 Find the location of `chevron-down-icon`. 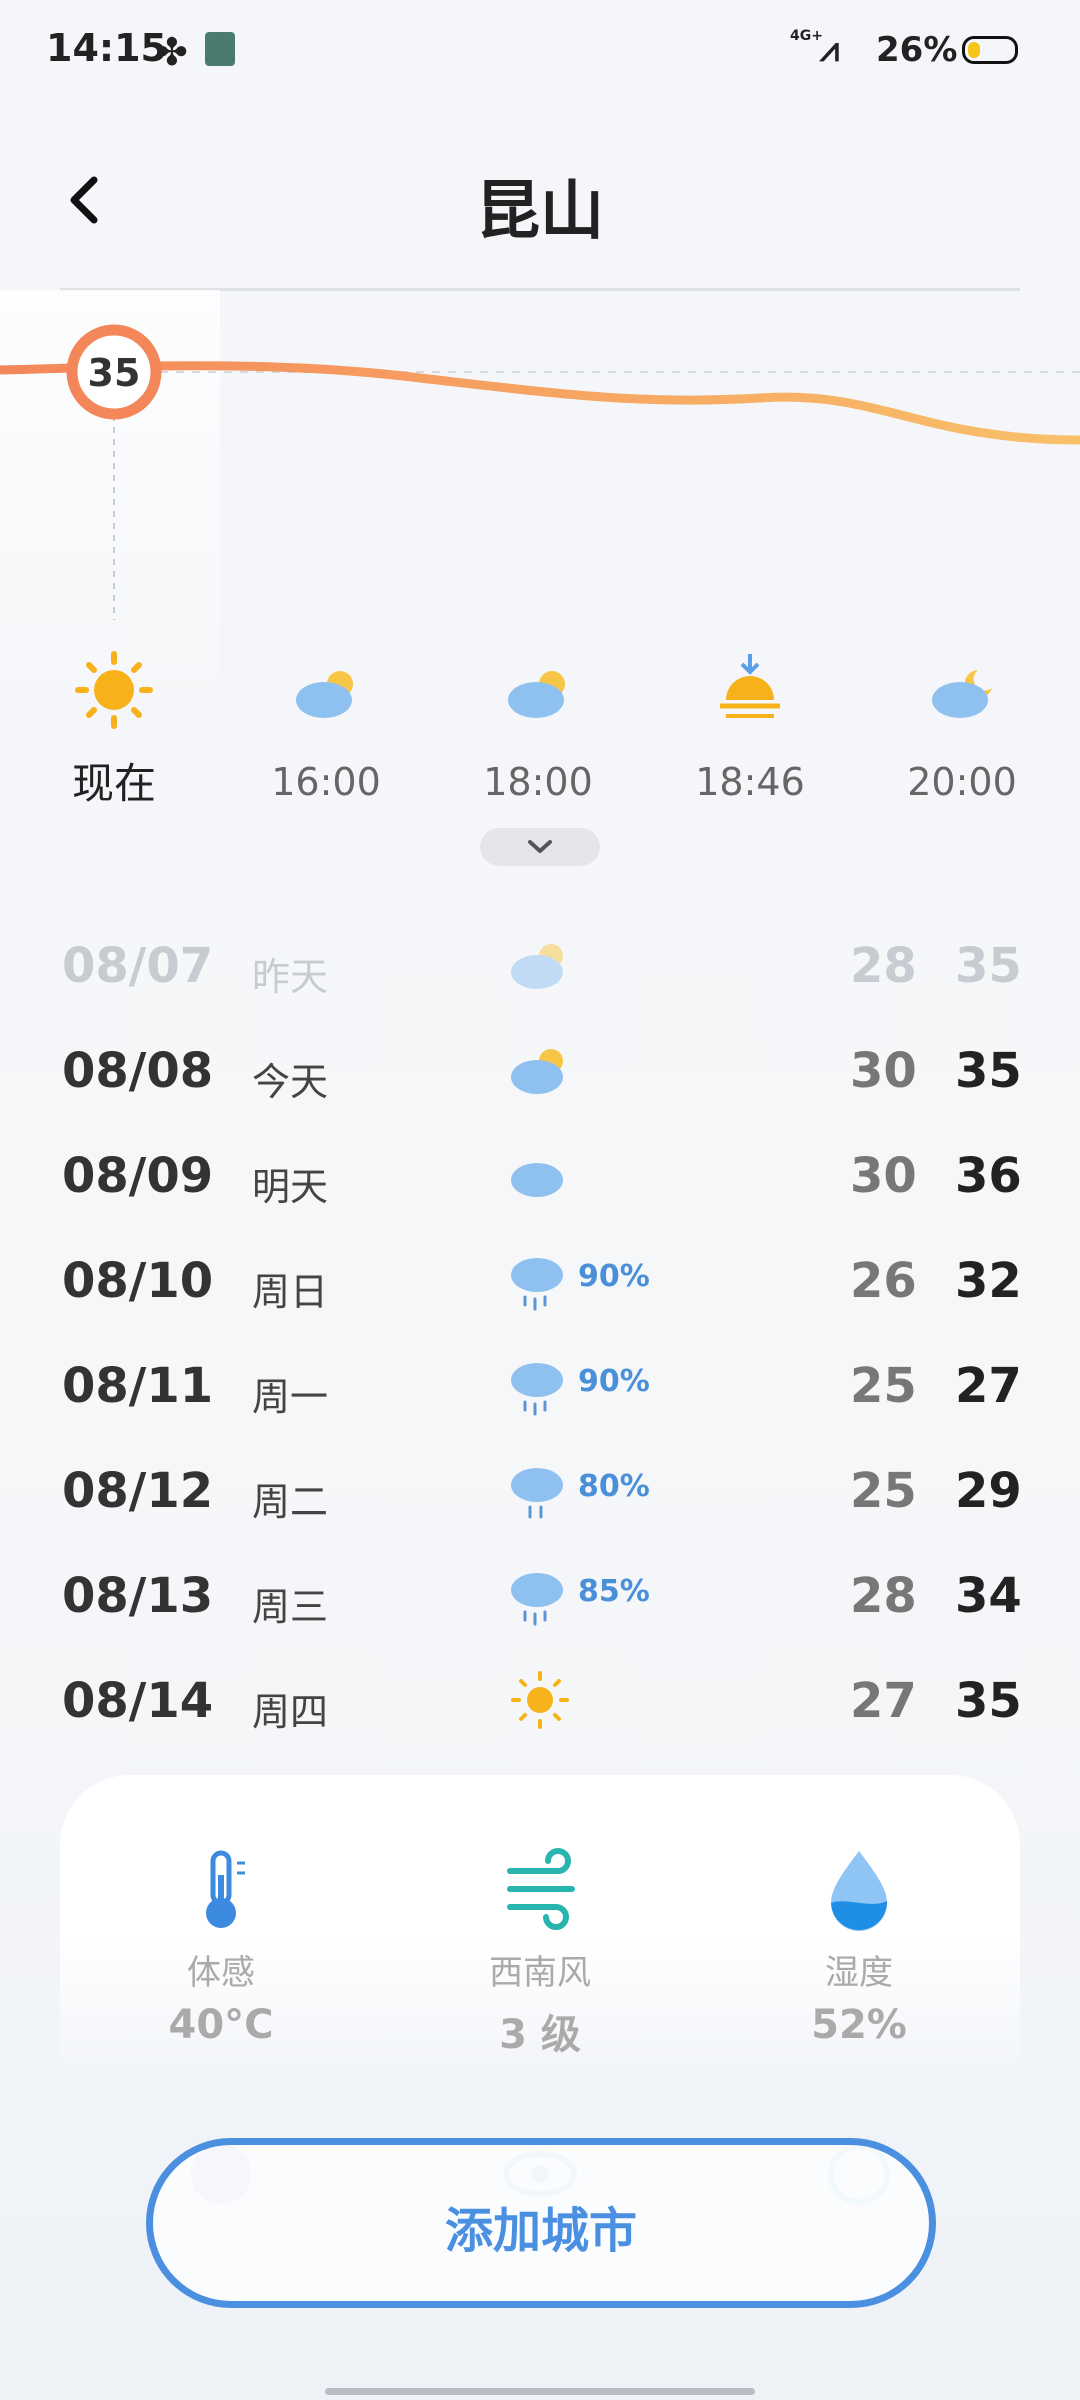

chevron-down-icon is located at coordinates (540, 846).